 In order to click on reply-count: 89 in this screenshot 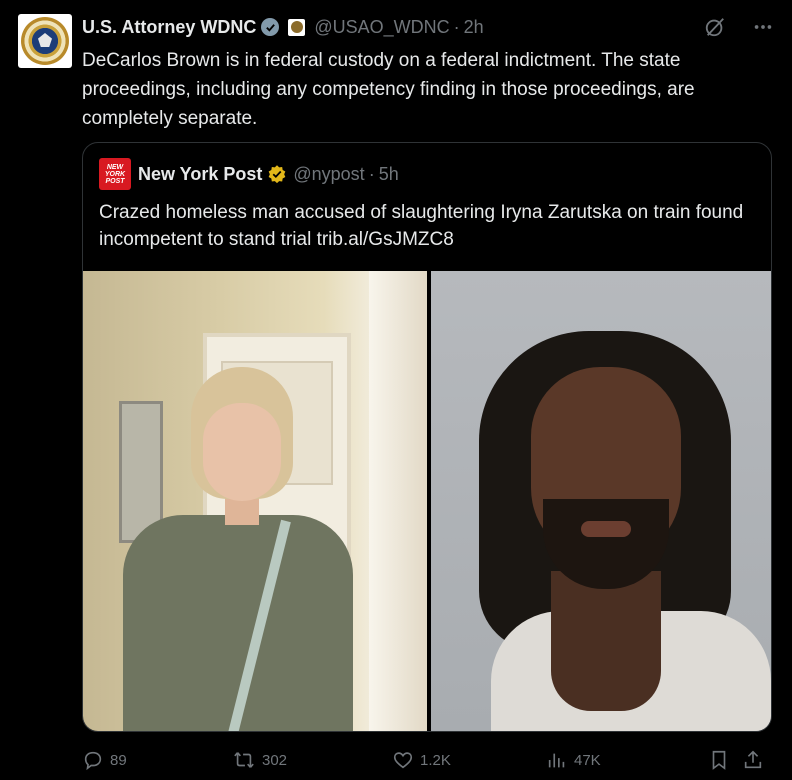, I will do `click(118, 760)`.